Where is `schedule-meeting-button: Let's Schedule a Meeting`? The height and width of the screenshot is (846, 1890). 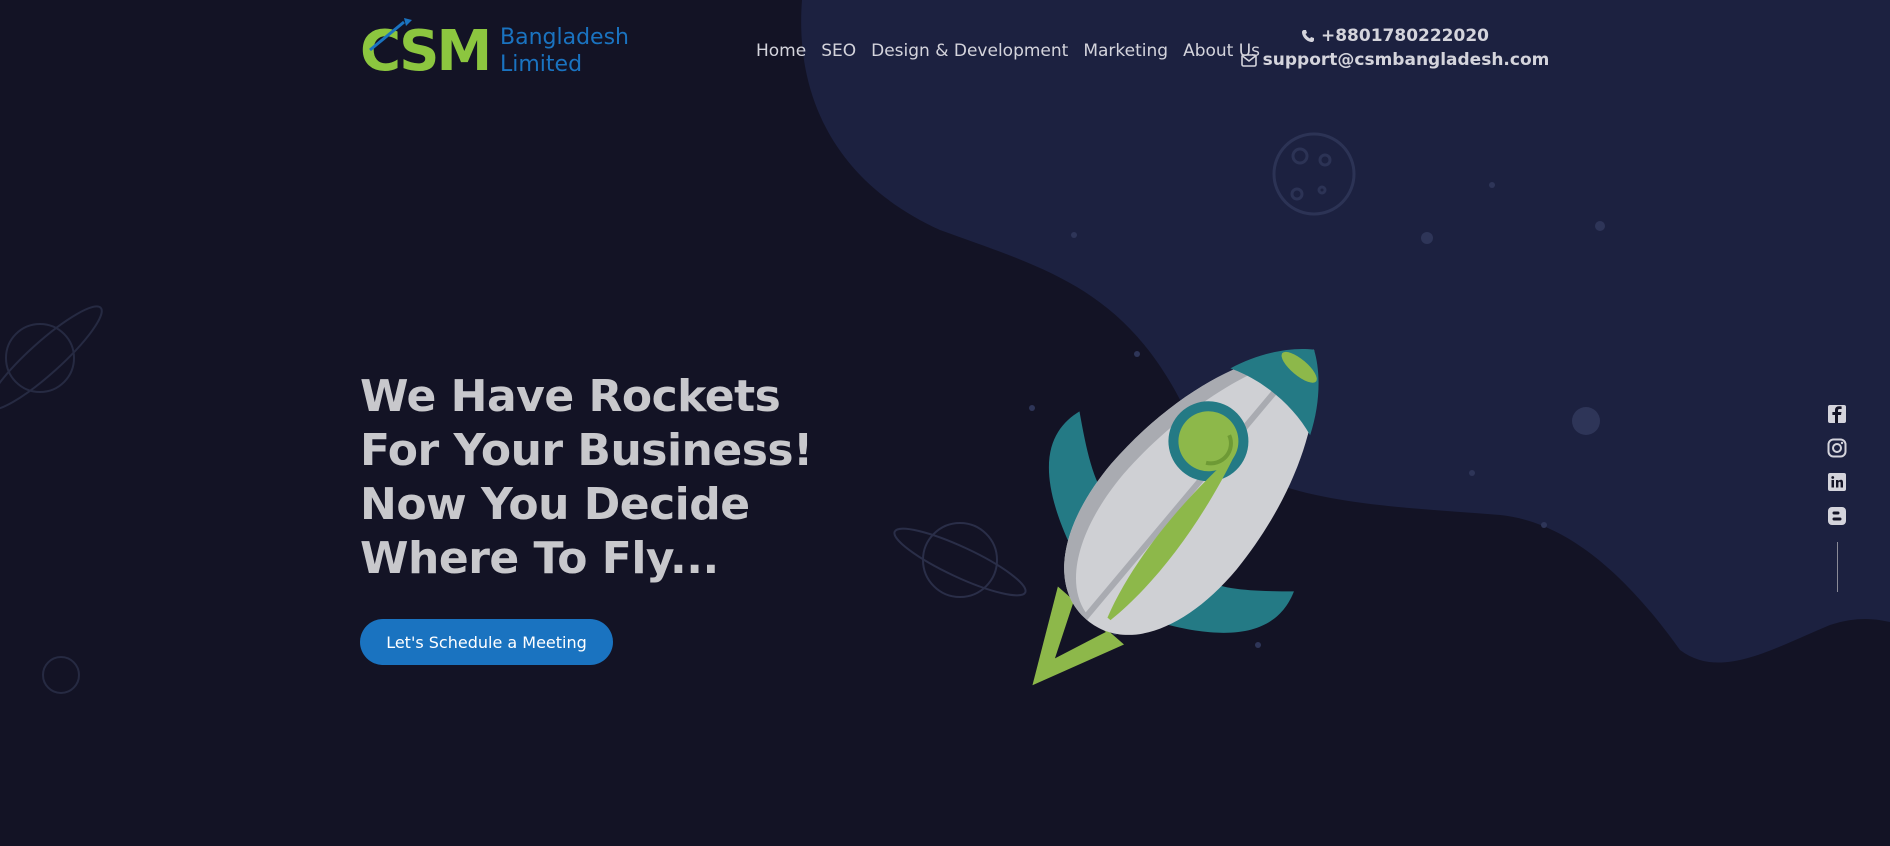 schedule-meeting-button: Let's Schedule a Meeting is located at coordinates (486, 642).